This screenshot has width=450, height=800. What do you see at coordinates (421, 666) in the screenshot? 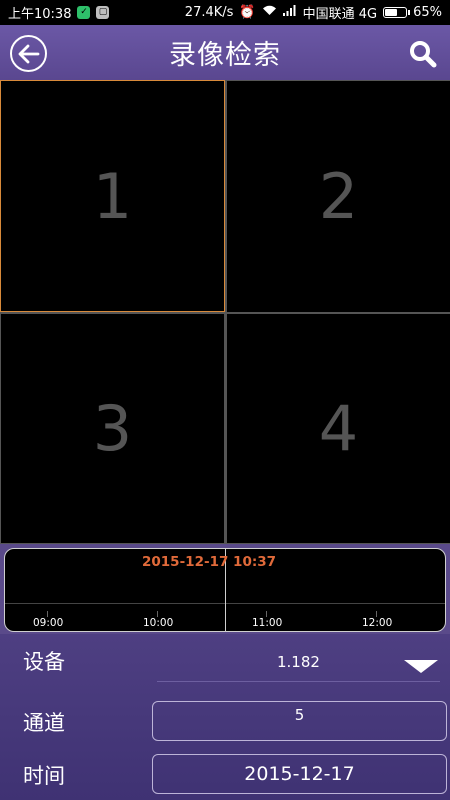
I see `chevron-down-icon` at bounding box center [421, 666].